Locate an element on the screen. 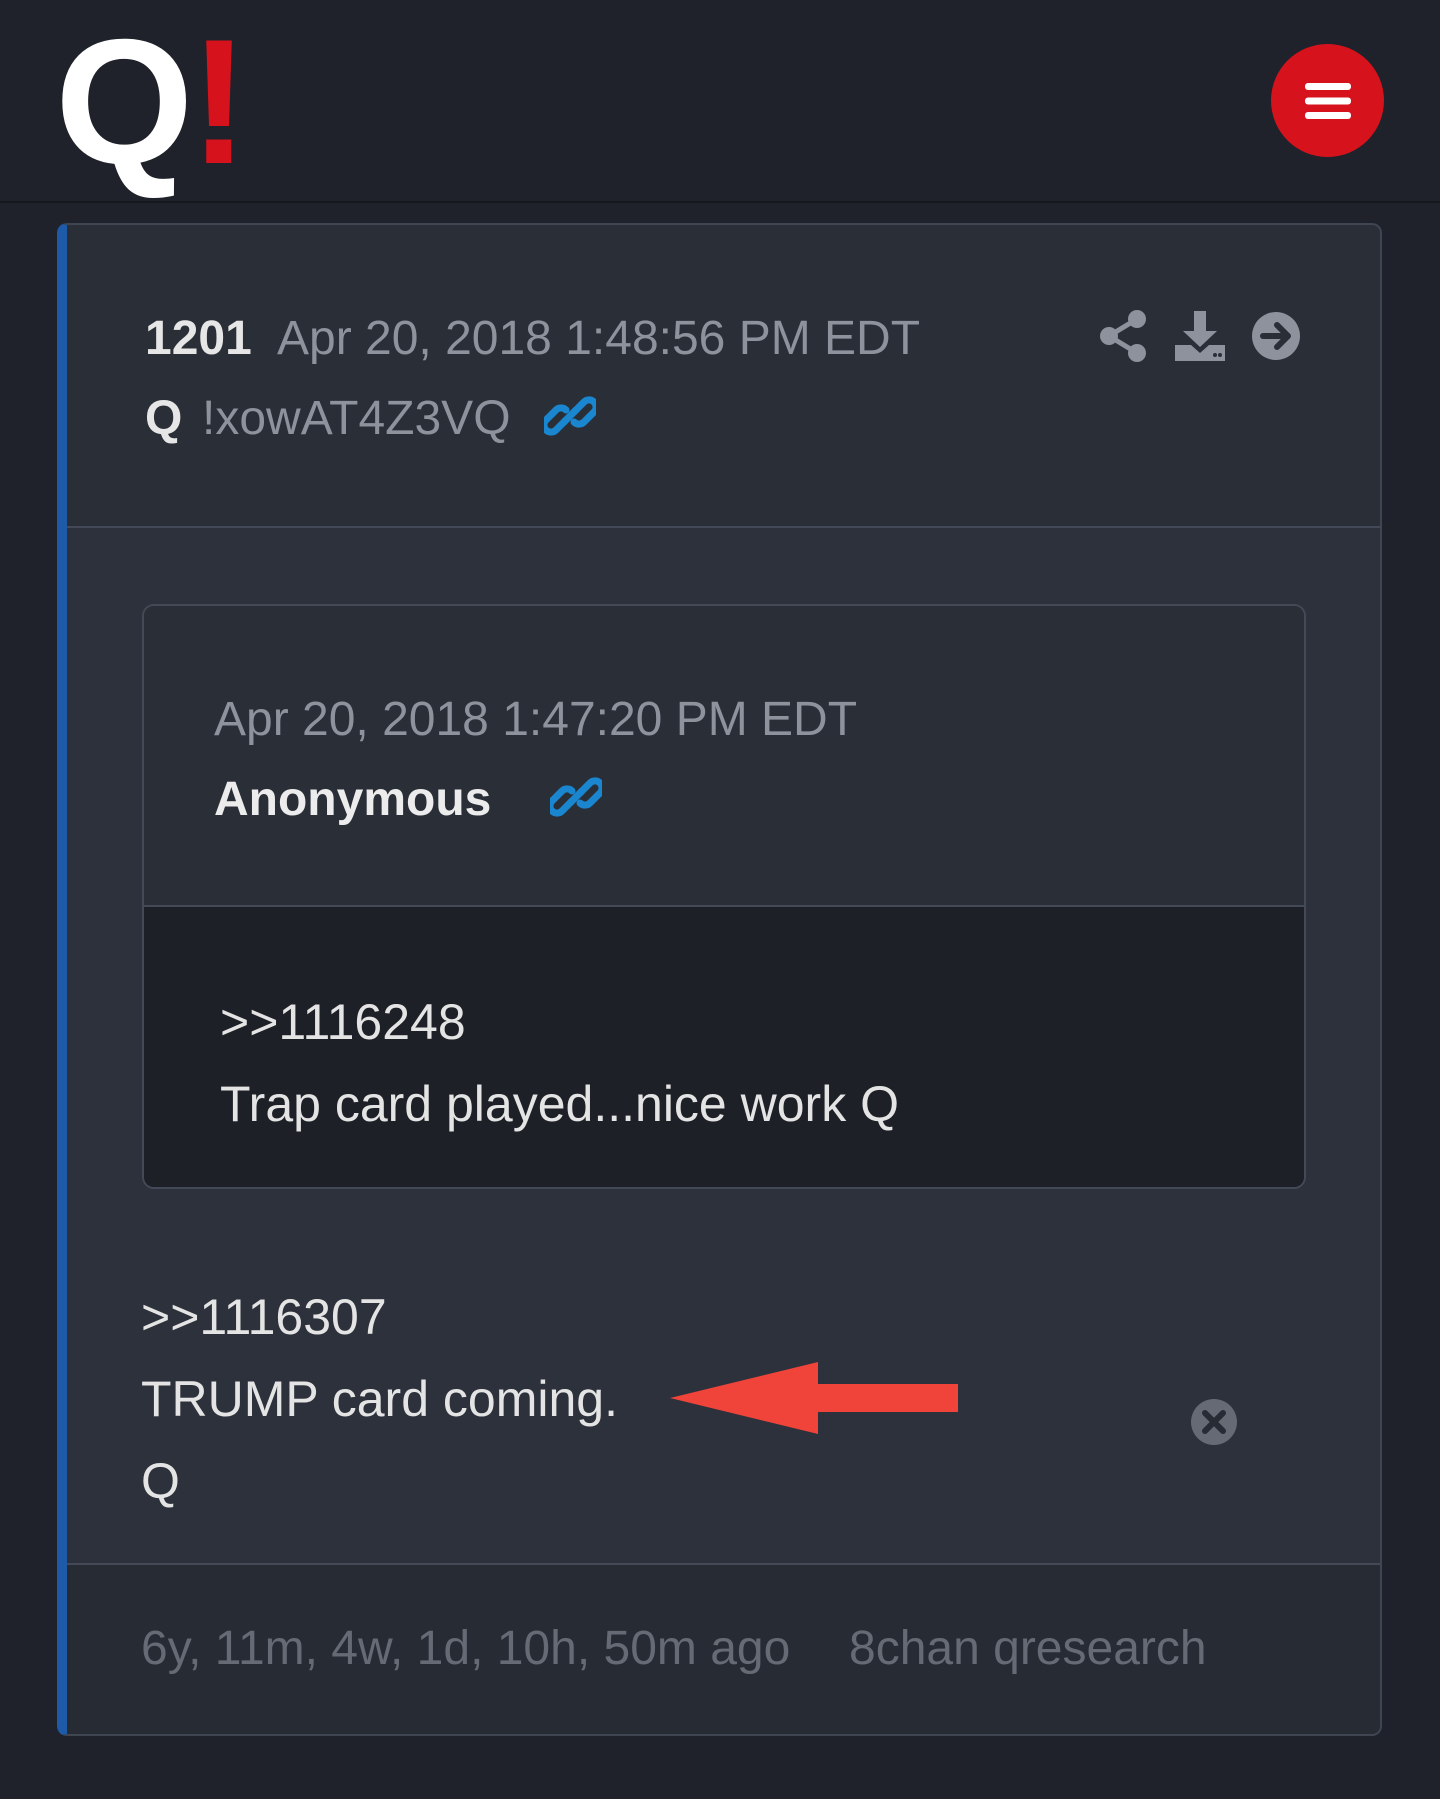 The height and width of the screenshot is (1799, 1440). annotation-arrow-icon is located at coordinates (814, 1398).